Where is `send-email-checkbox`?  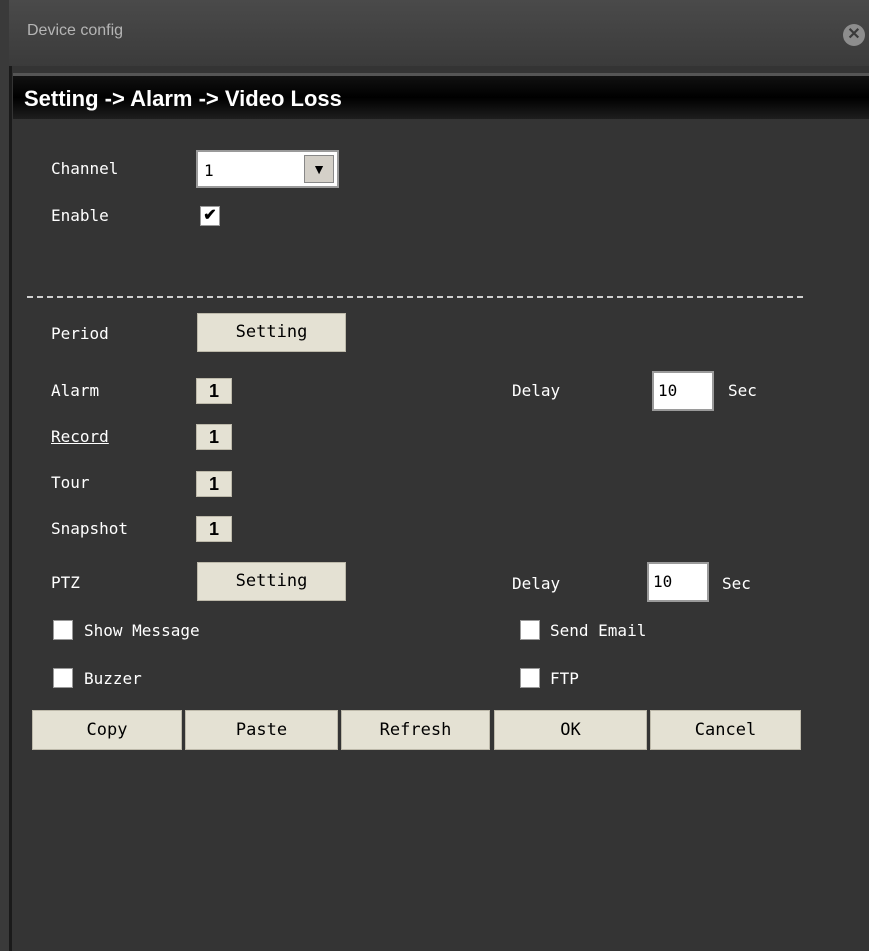 send-email-checkbox is located at coordinates (530, 630).